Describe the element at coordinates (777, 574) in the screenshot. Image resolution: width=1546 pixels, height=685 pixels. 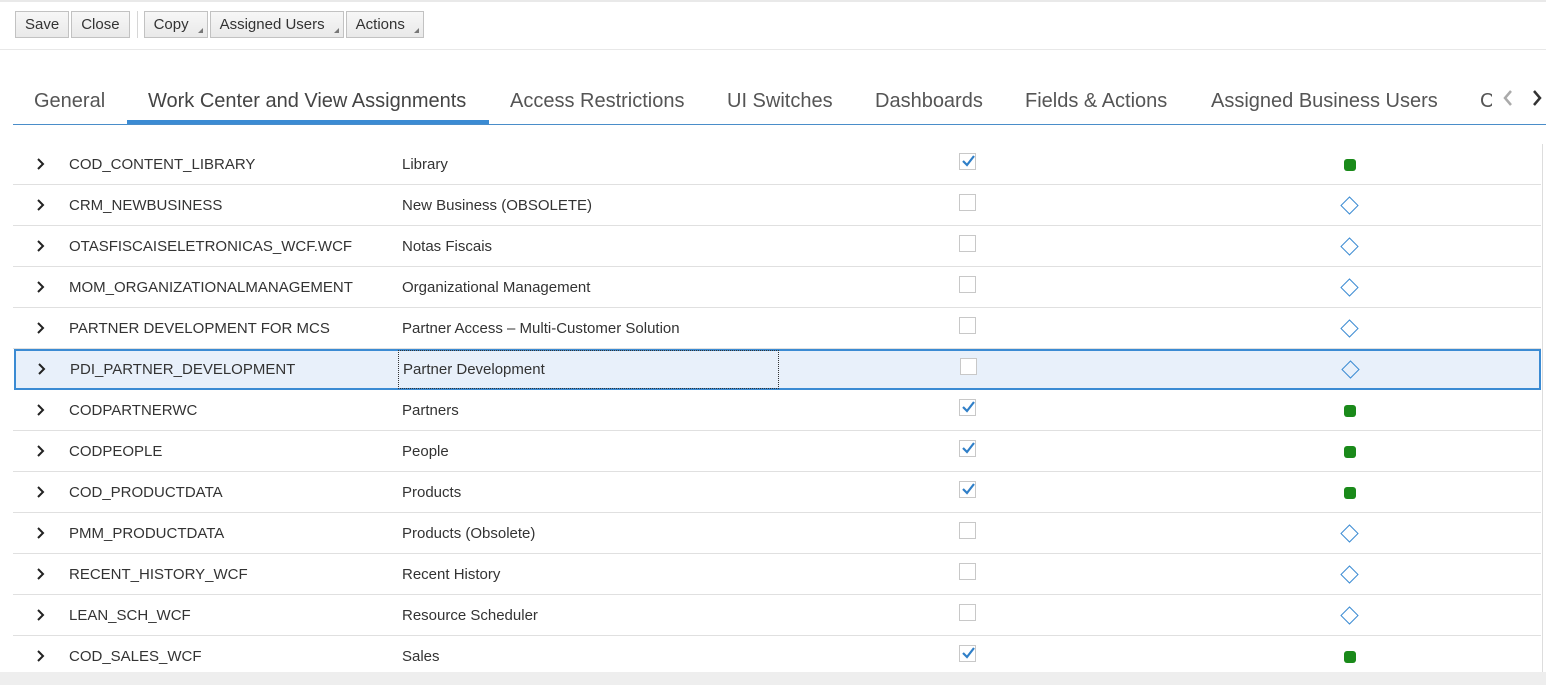
I see `table-row: RECENT_HISTORY_WCF Recent History` at that location.